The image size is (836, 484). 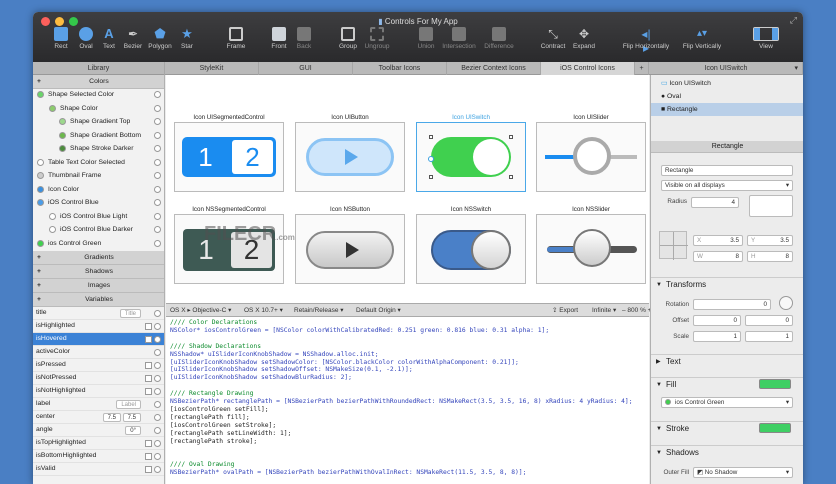 I want to click on canvas-cell: Icon NSSlider, so click(x=591, y=244).